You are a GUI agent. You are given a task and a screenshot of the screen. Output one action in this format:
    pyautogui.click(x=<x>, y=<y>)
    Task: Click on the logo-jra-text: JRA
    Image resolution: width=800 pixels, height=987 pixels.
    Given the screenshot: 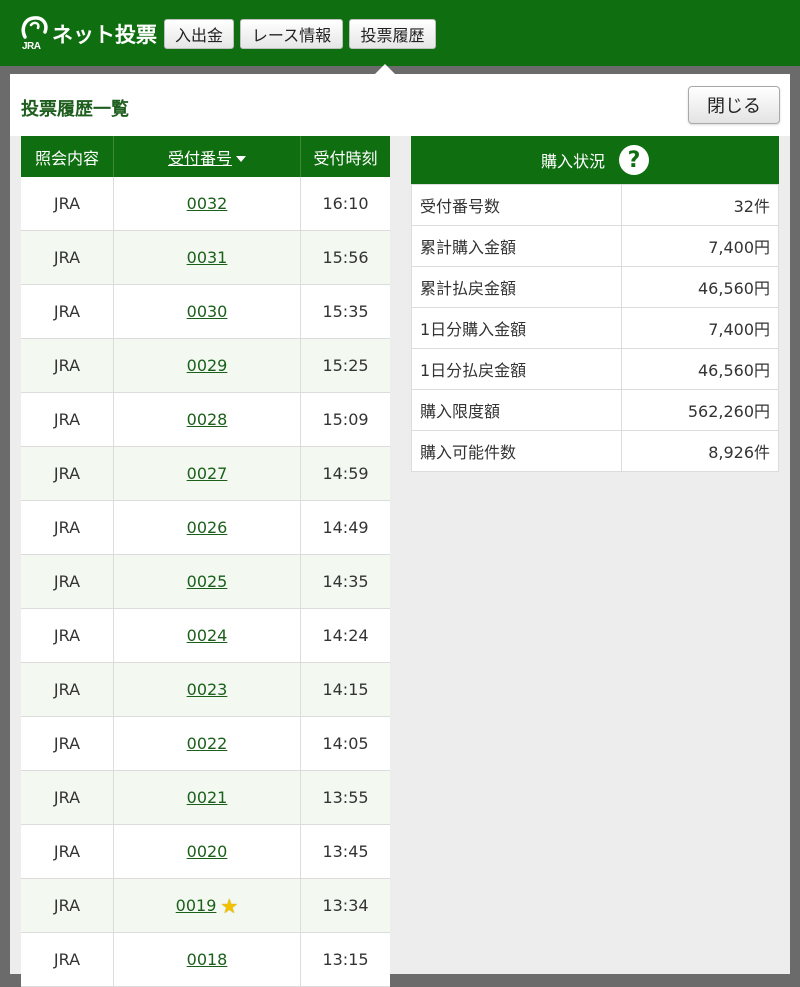 What is the action you would take?
    pyautogui.click(x=31, y=46)
    